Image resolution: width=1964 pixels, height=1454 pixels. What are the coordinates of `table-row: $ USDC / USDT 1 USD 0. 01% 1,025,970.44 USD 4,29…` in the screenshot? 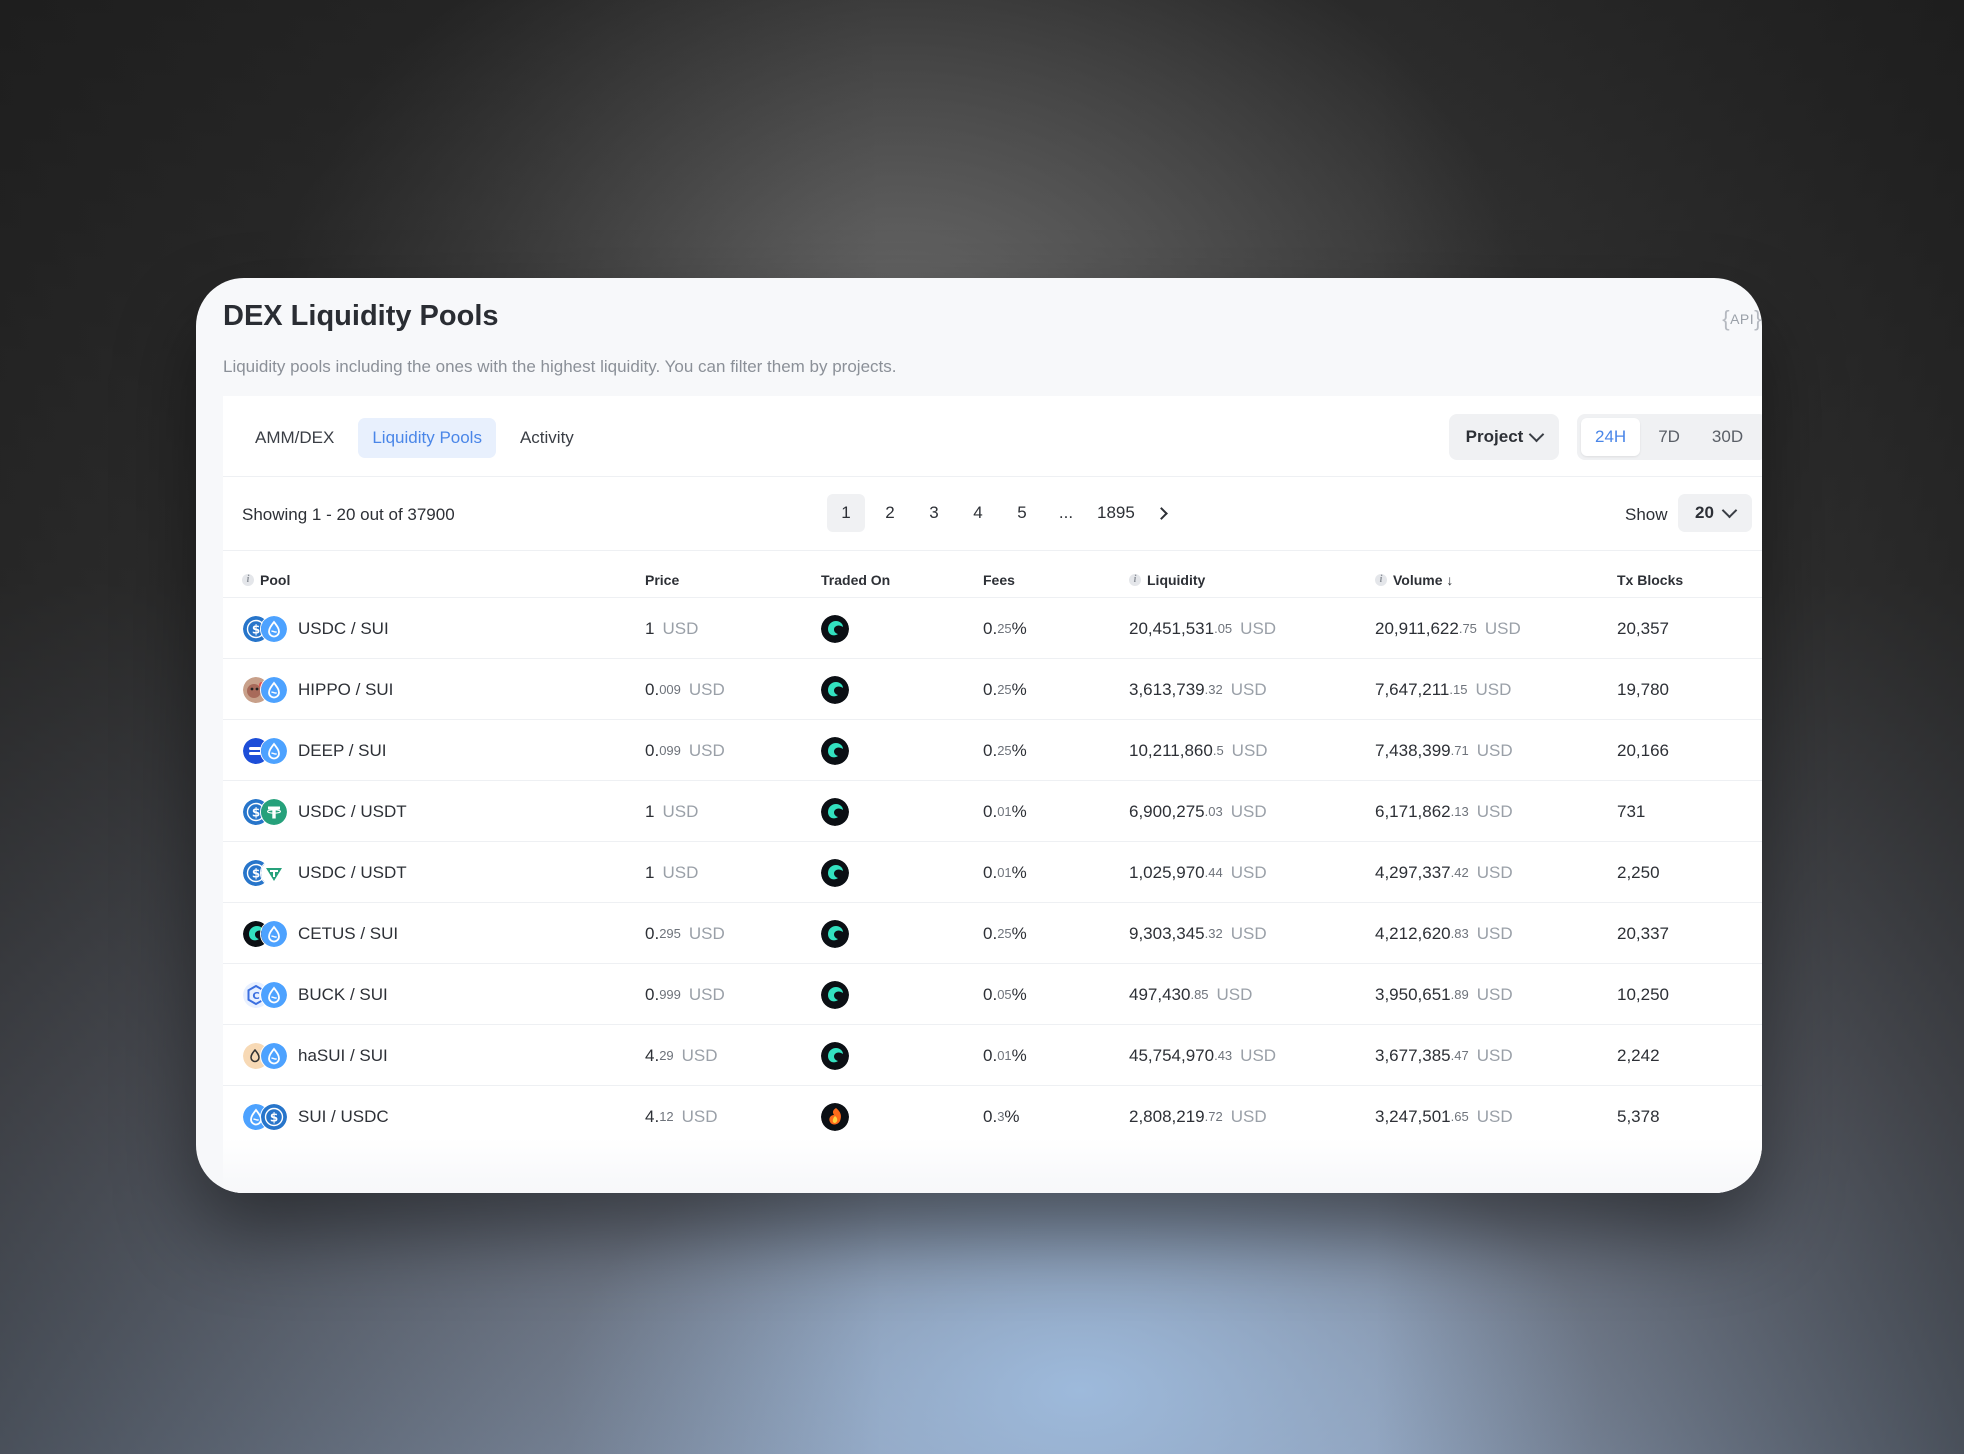 It's located at (992, 872).